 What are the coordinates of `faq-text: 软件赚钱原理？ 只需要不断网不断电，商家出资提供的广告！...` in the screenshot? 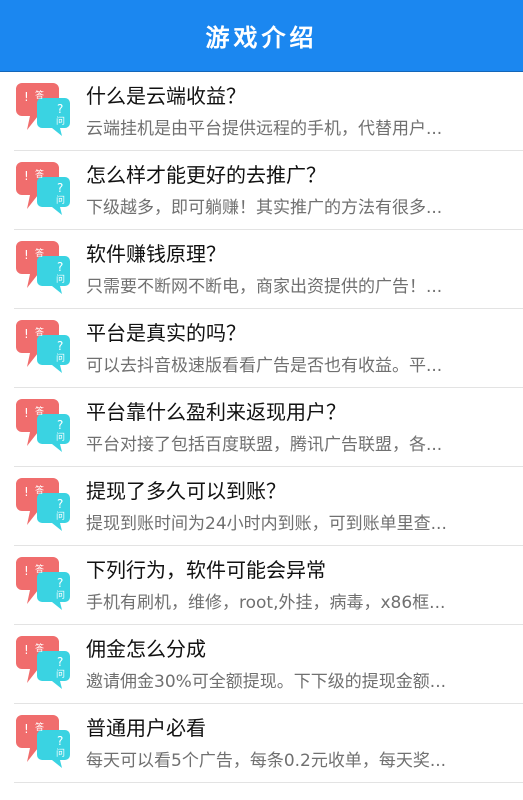 It's located at (304, 269).